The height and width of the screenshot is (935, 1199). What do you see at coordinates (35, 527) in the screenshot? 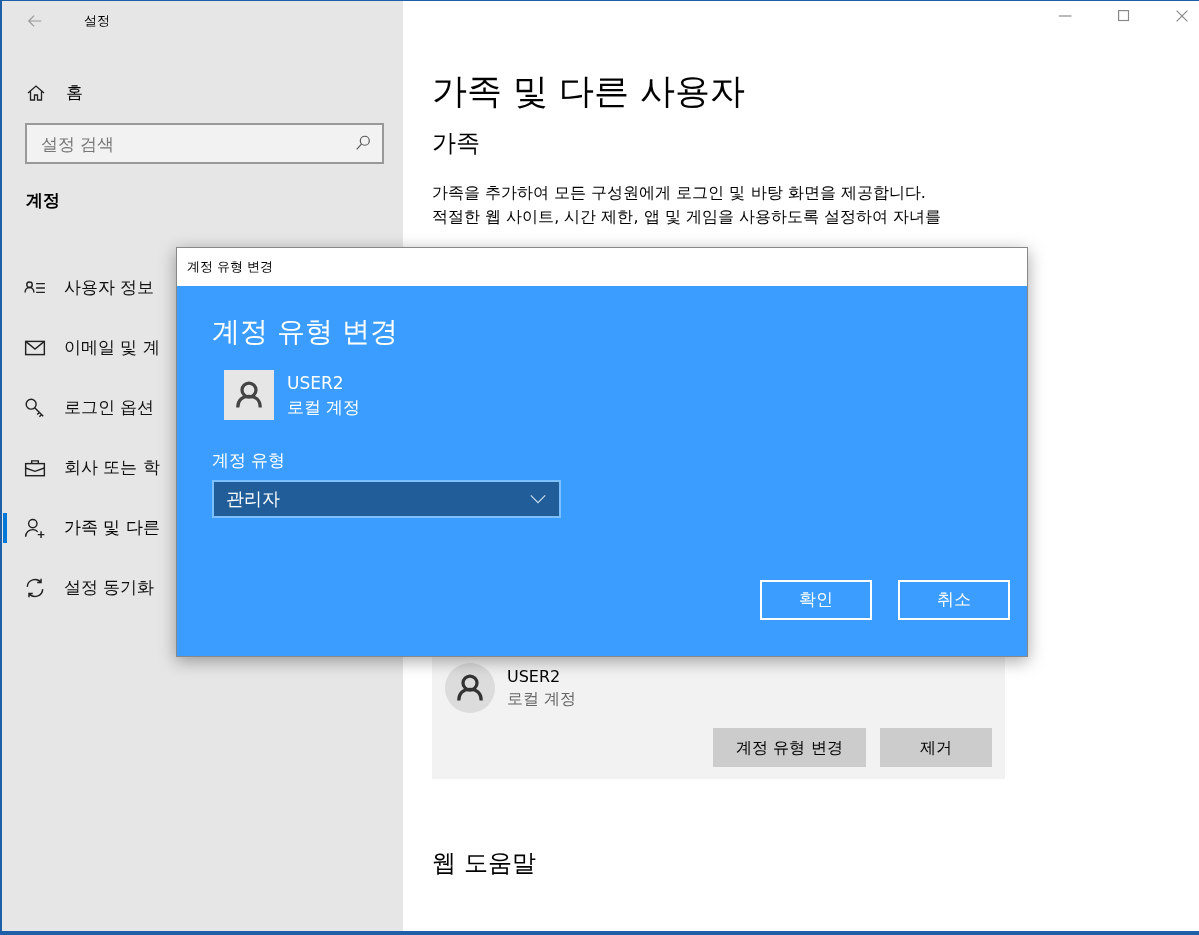
I see `person-add-icon` at bounding box center [35, 527].